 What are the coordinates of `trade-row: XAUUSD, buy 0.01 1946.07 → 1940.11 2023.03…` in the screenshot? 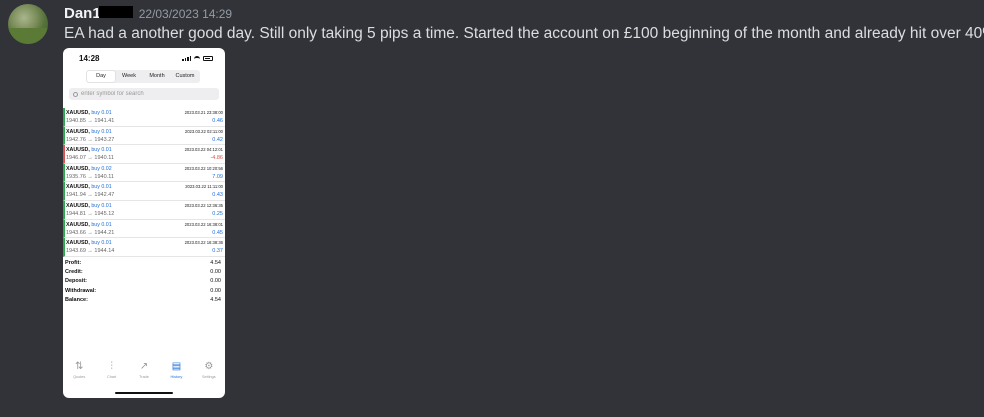 It's located at (144, 154).